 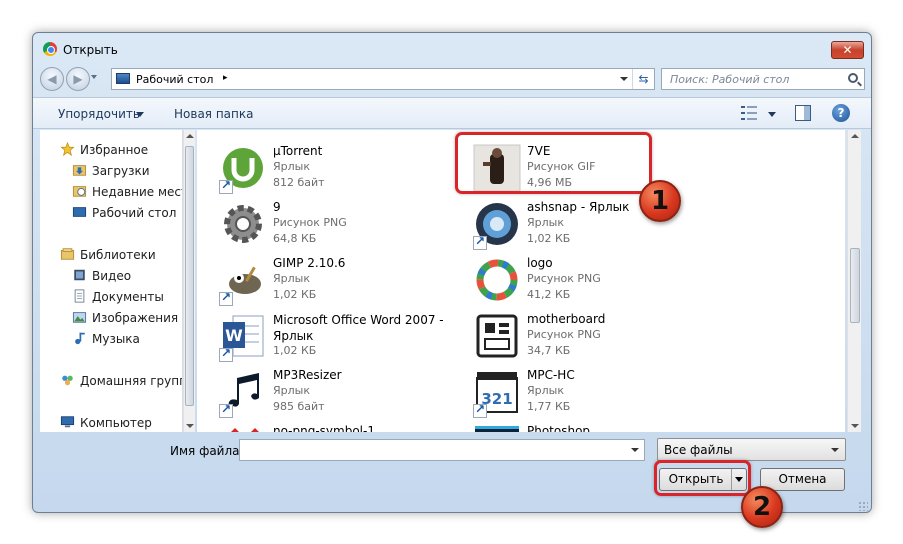 I want to click on file-name-input, so click(x=442, y=450).